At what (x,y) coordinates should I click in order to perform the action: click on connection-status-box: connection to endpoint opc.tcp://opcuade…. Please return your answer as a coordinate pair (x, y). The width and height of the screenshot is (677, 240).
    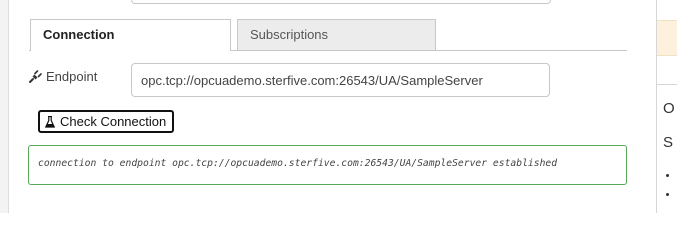
    Looking at the image, I should click on (327, 165).